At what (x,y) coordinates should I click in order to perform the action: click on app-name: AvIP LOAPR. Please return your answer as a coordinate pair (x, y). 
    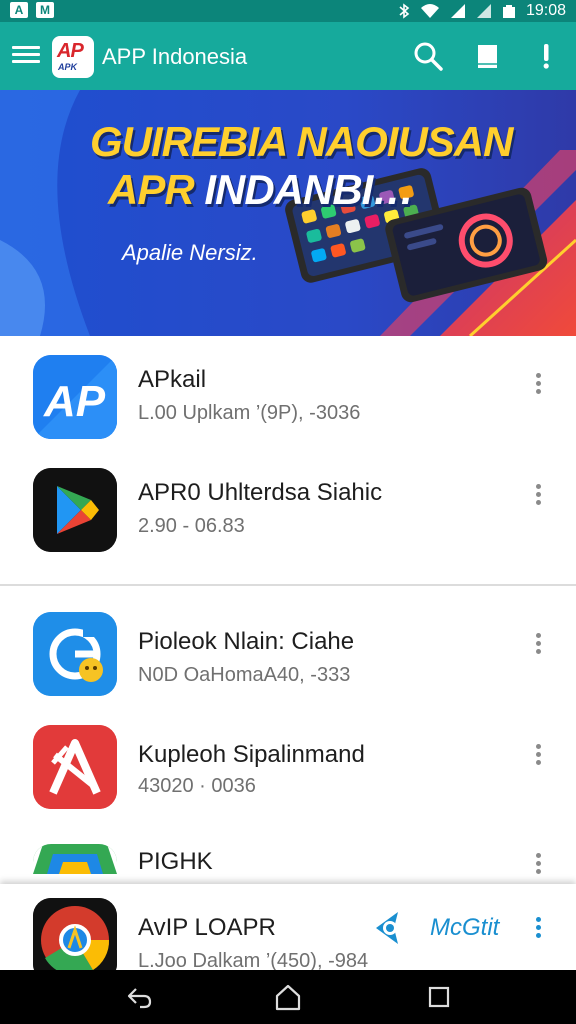
    Looking at the image, I should click on (207, 927).